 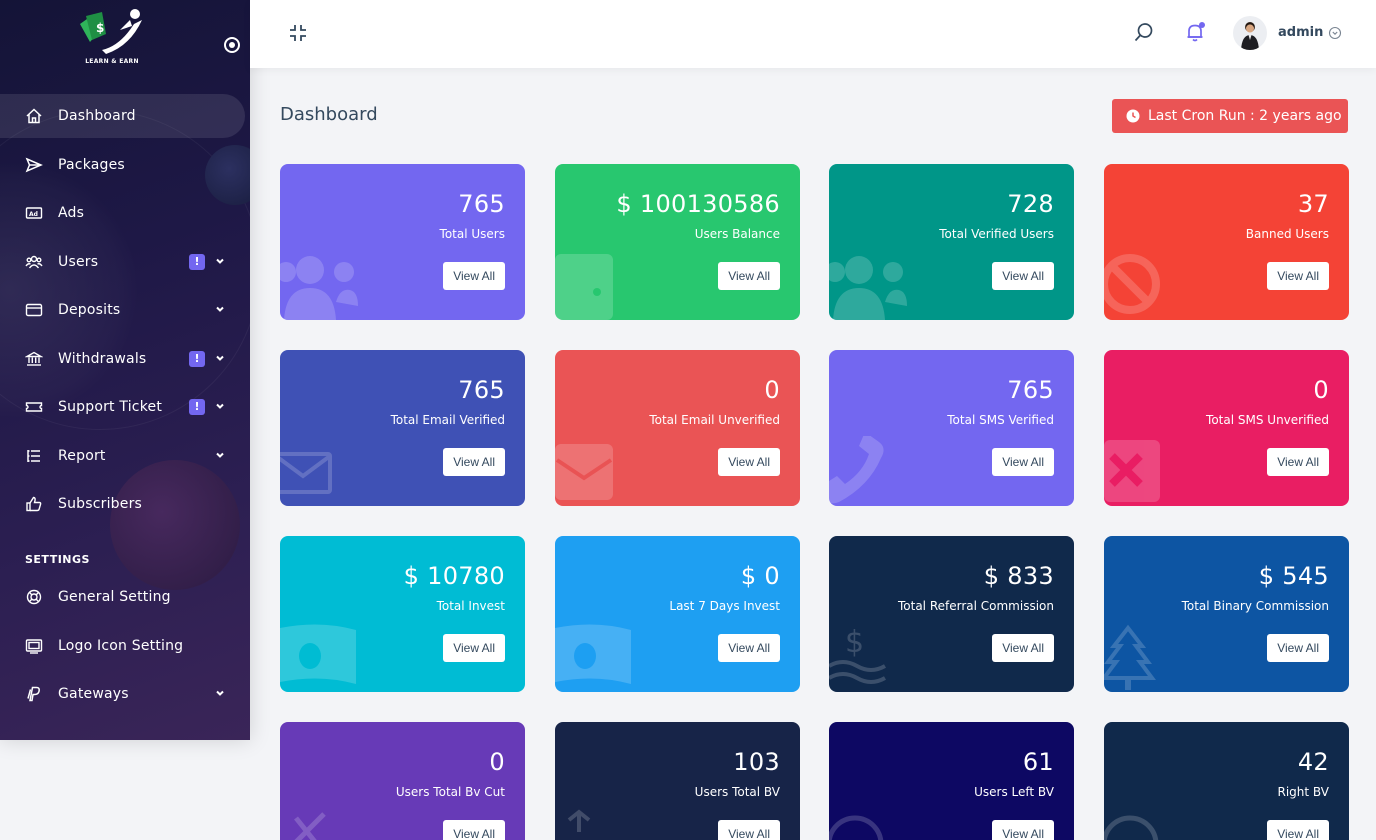 I want to click on stat-label: Total Email Verified, so click(x=447, y=420).